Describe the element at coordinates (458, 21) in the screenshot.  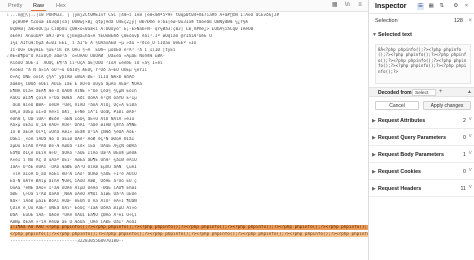
I see `selection-count: 128` at that location.